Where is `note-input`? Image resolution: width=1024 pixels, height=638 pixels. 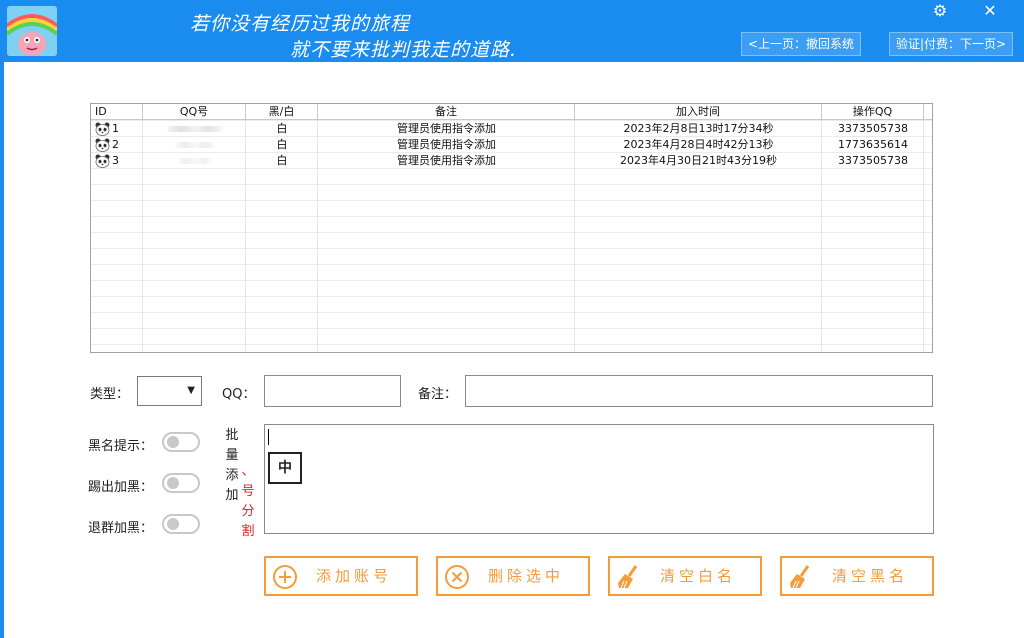
note-input is located at coordinates (699, 391).